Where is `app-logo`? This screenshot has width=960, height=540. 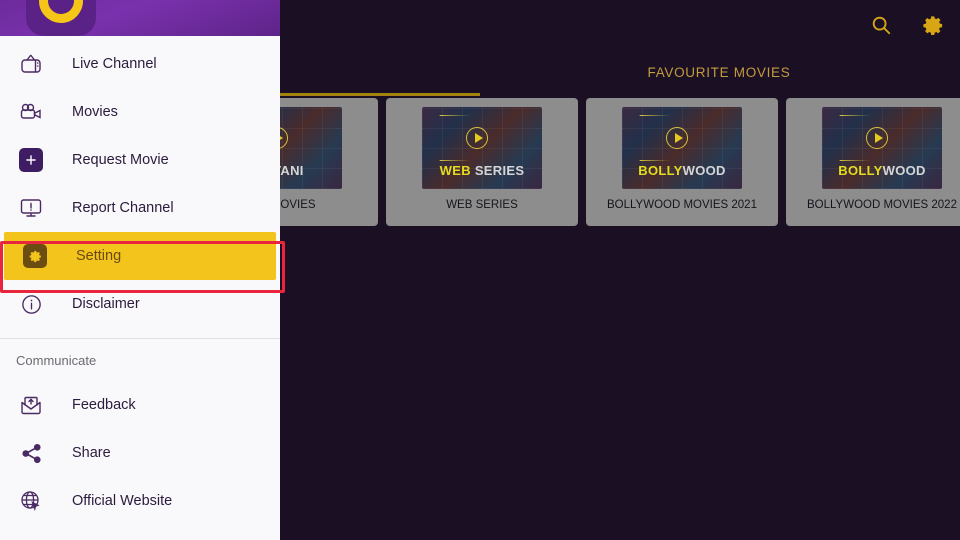
app-logo is located at coordinates (61, 18).